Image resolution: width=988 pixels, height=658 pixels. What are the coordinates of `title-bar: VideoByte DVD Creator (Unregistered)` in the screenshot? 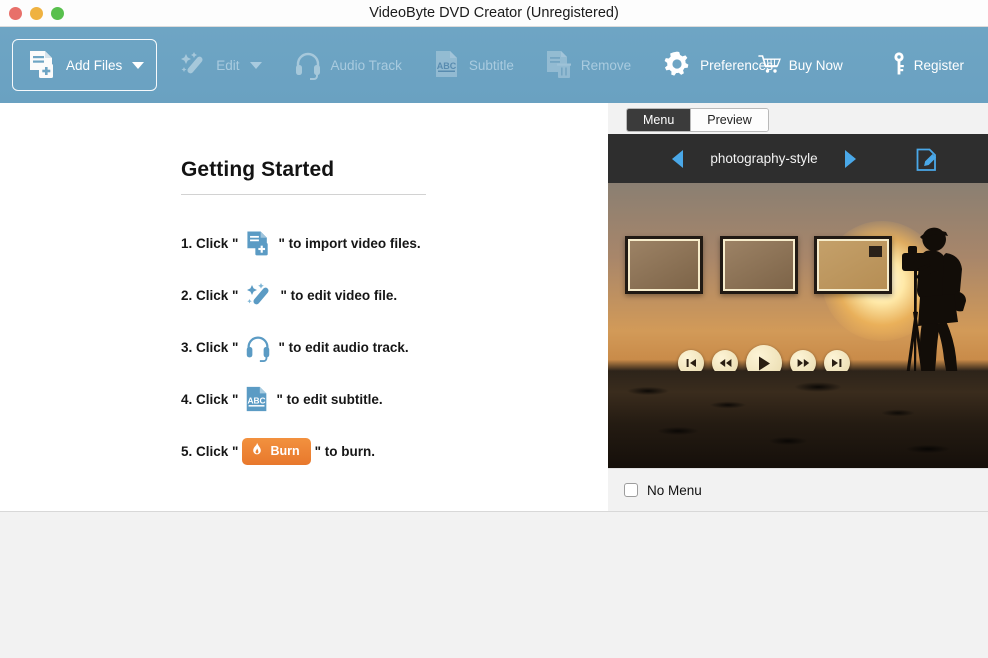 It's located at (494, 13).